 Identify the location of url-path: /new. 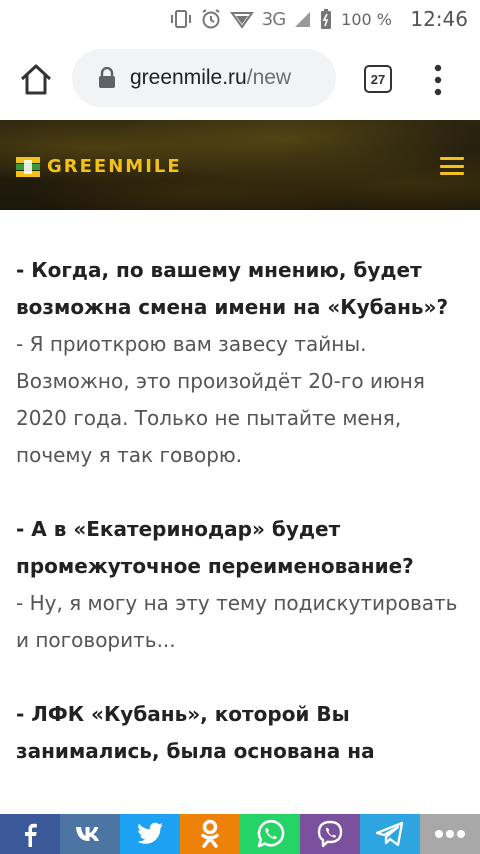
(269, 77).